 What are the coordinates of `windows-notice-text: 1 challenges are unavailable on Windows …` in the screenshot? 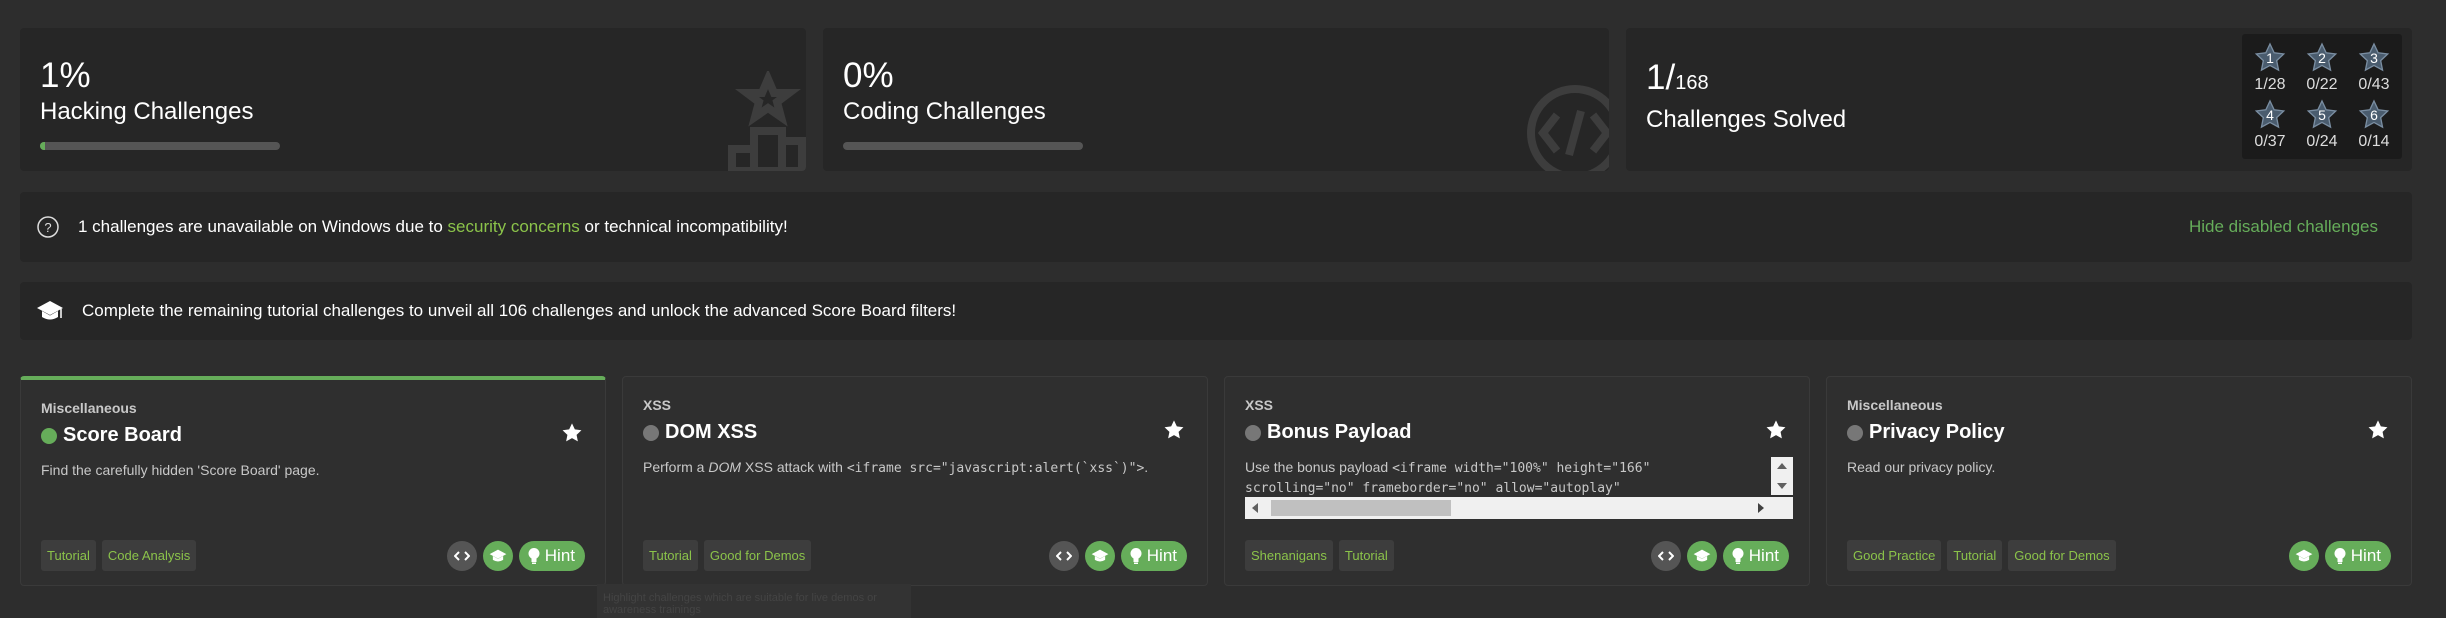 It's located at (263, 226).